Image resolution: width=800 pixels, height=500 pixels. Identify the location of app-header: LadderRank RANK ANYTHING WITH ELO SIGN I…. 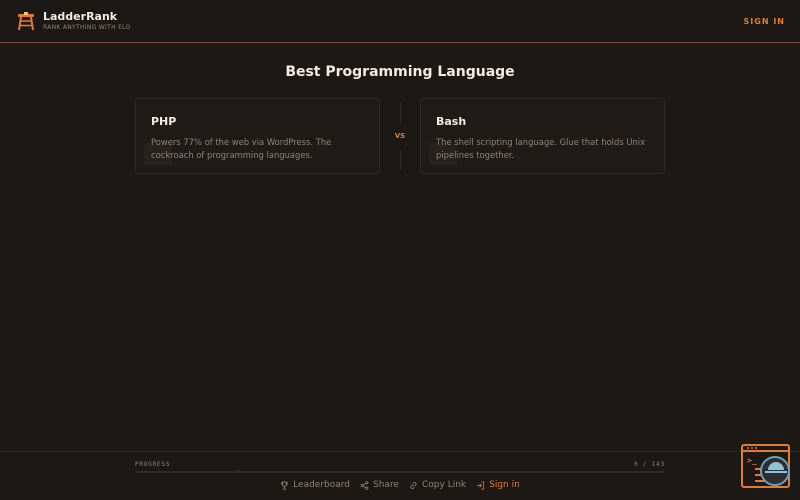
(400, 21).